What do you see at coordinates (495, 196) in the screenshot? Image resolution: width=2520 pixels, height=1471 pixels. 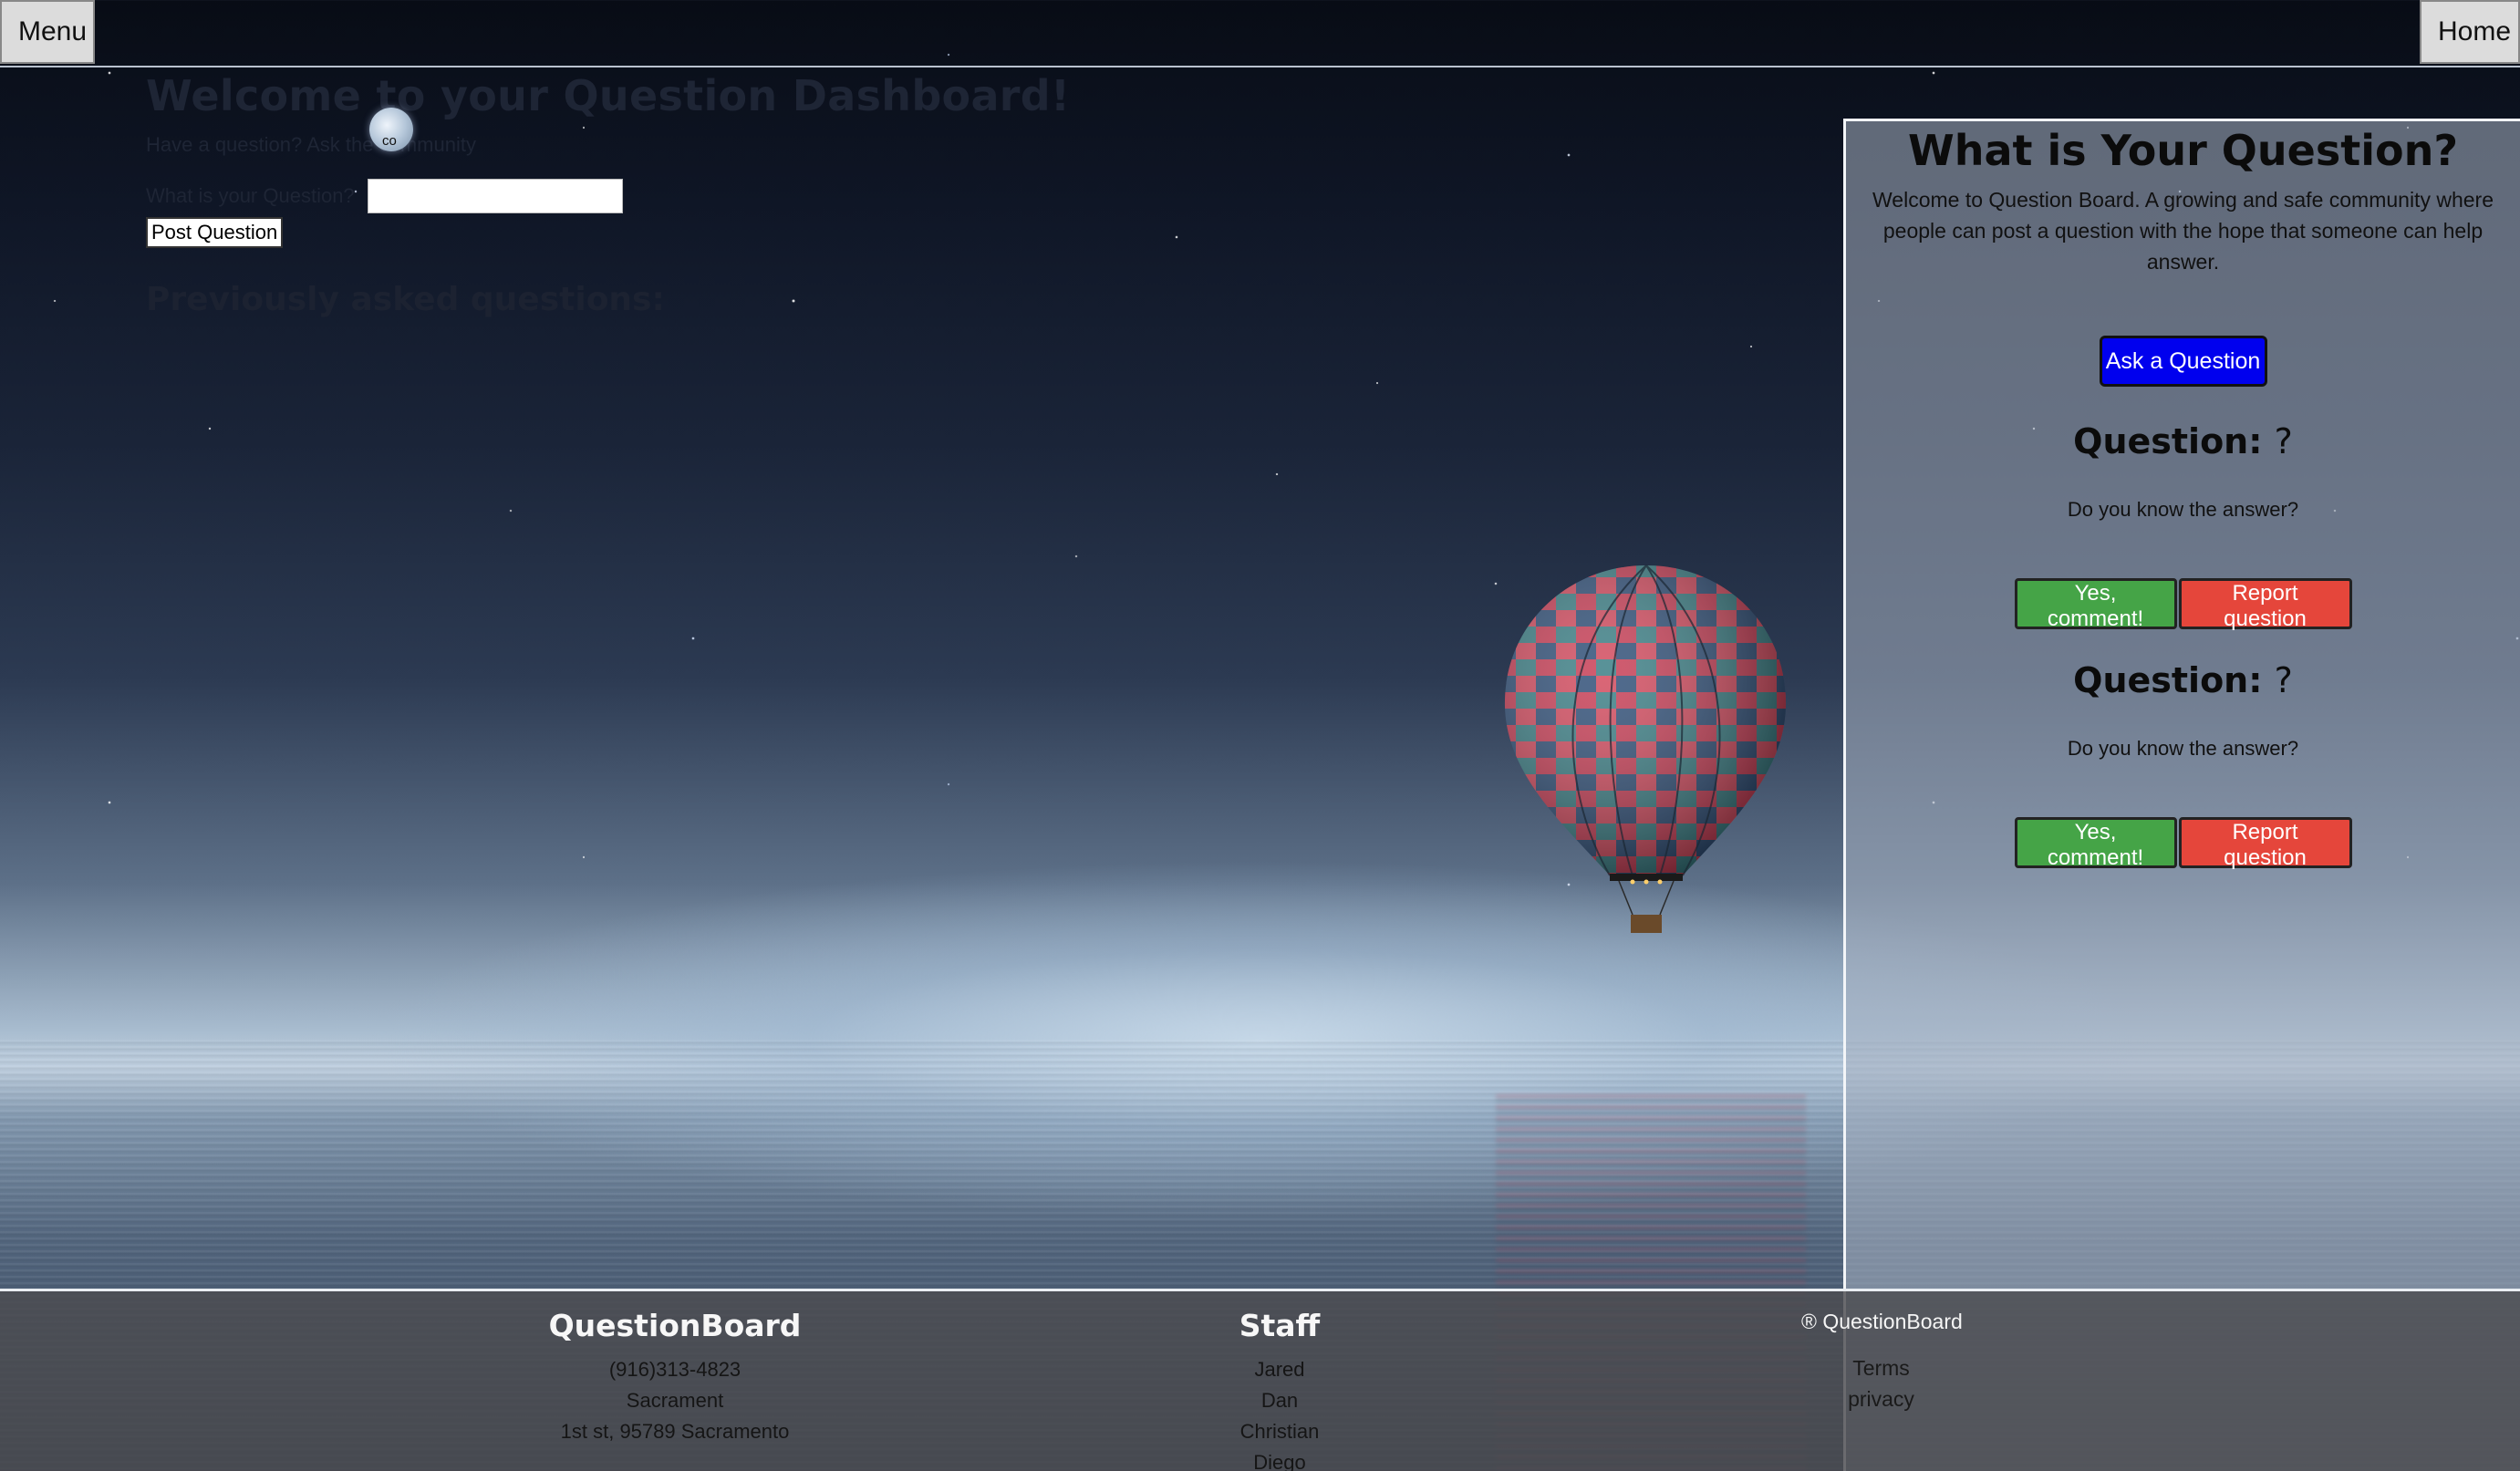 I see `question-input` at bounding box center [495, 196].